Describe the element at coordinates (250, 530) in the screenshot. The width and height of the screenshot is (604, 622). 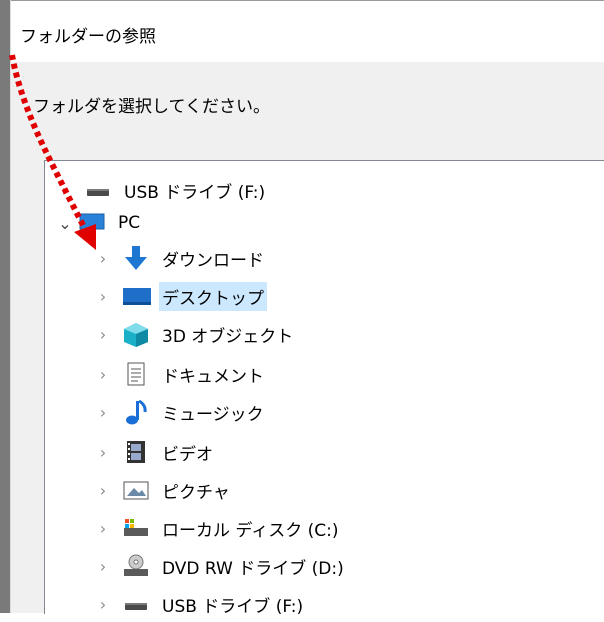
I see `tree-item-label: ローカル ディスク (C:)` at that location.